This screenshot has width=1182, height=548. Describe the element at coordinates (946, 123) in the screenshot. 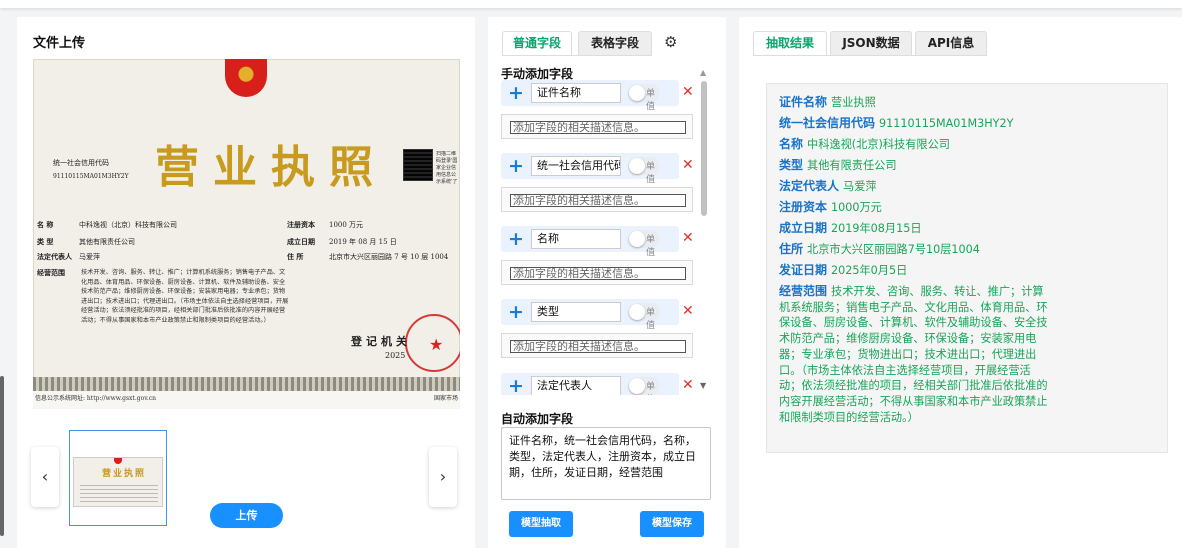

I see `result-value: 91110115MA01M3HY2Y` at that location.